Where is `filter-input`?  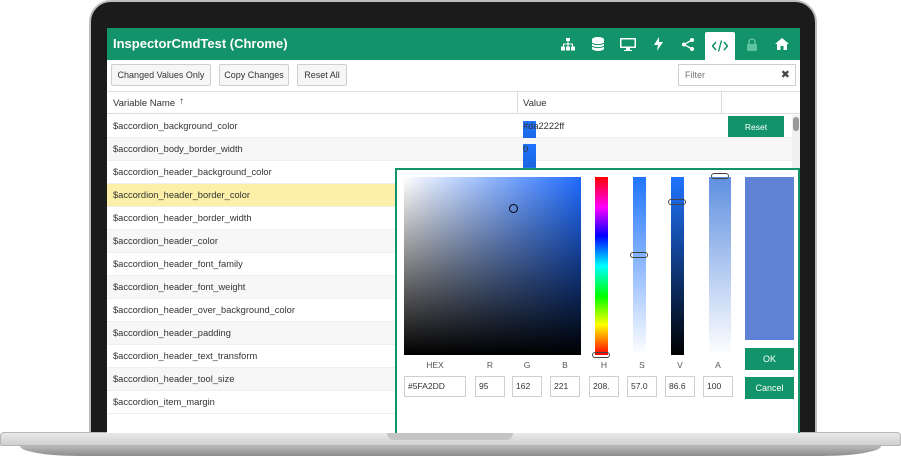 filter-input is located at coordinates (729, 75).